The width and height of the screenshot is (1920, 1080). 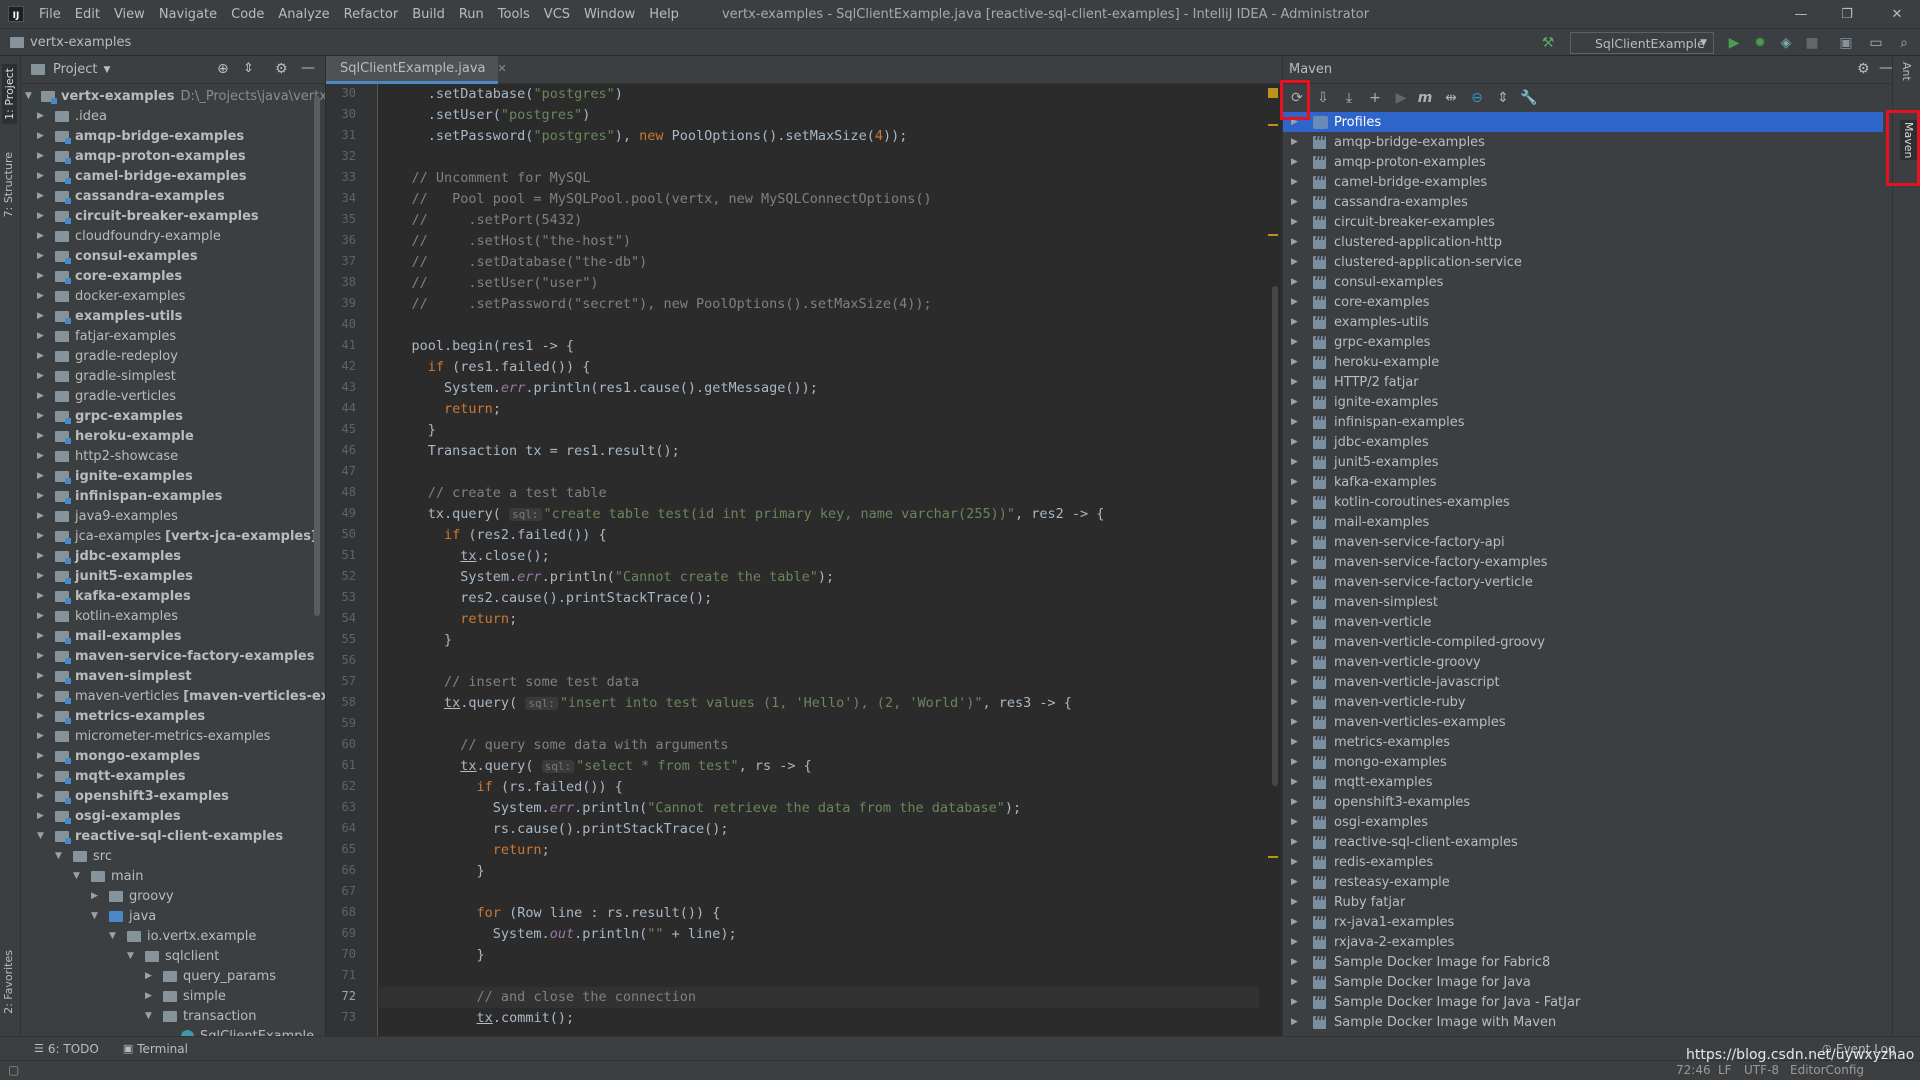 I want to click on tree-item: ▶ simple, so click(x=123, y=996).